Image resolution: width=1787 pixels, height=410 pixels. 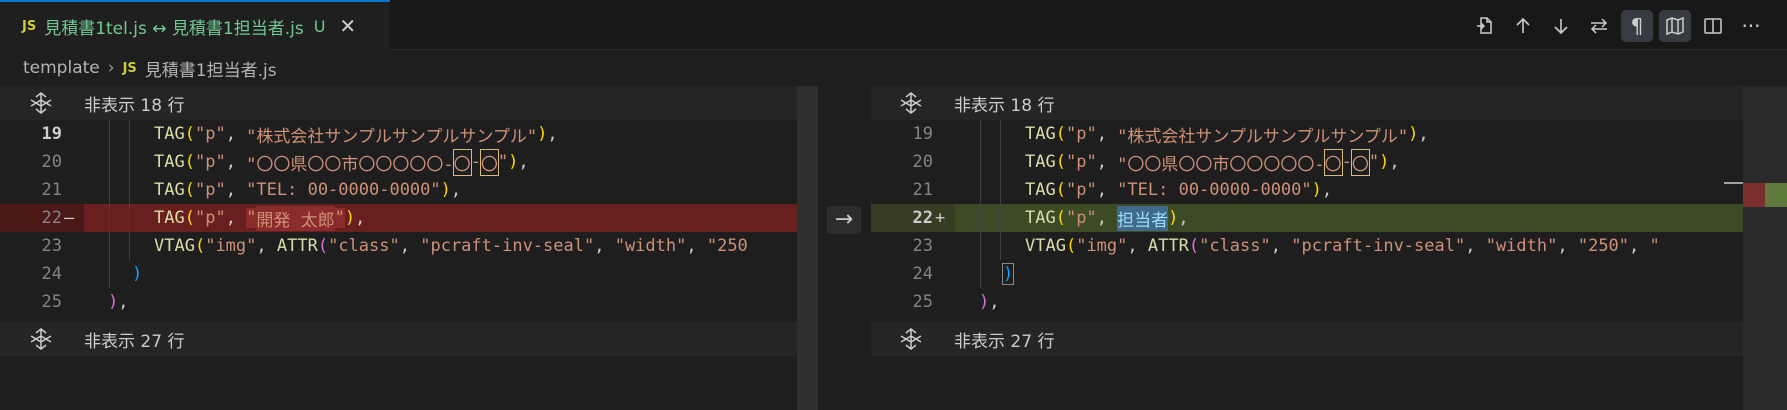 I want to click on overview-inserted-marker, so click(x=1776, y=195).